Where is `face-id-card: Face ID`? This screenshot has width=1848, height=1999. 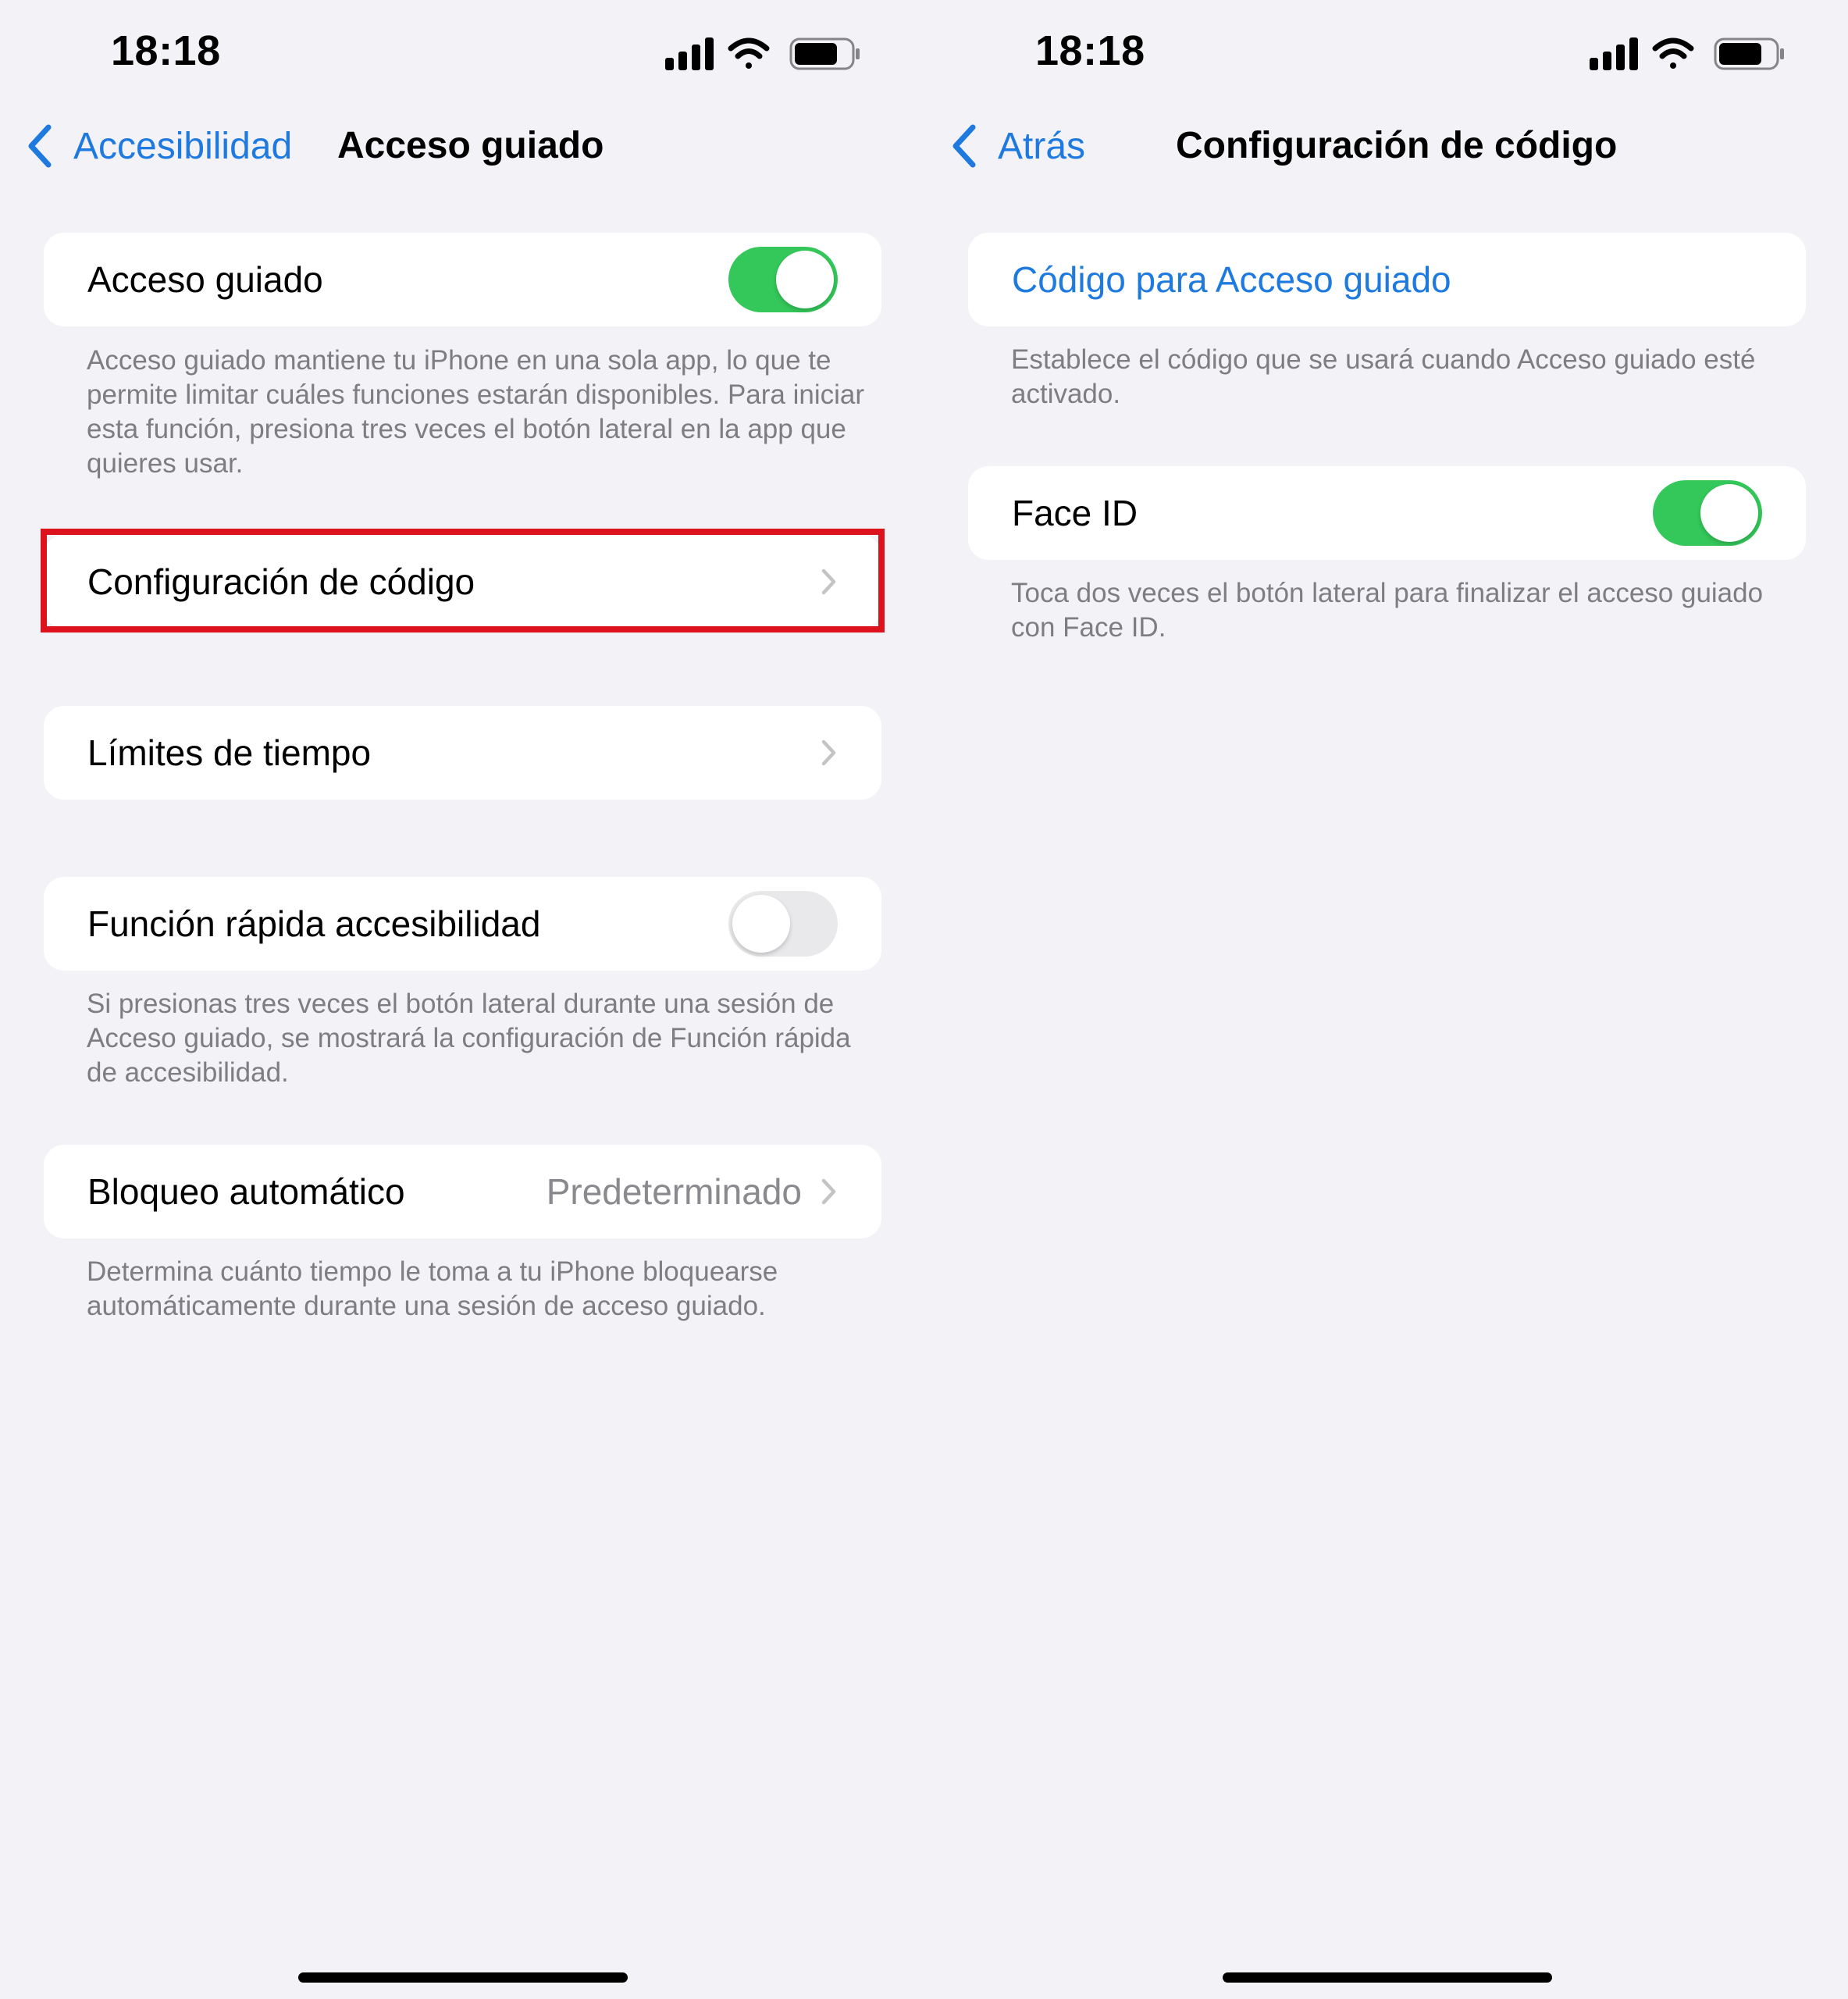 face-id-card: Face ID is located at coordinates (1387, 513).